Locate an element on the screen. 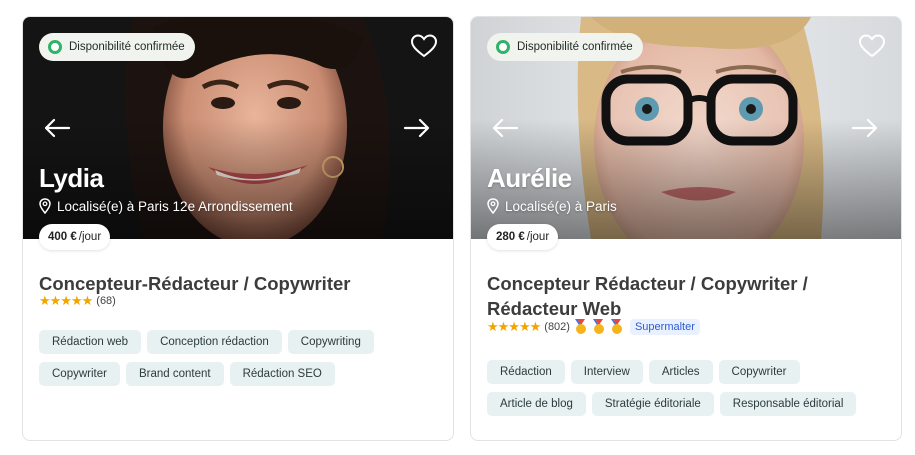 This screenshot has width=915, height=455. daily-rate: 280 € /jour is located at coordinates (523, 237).